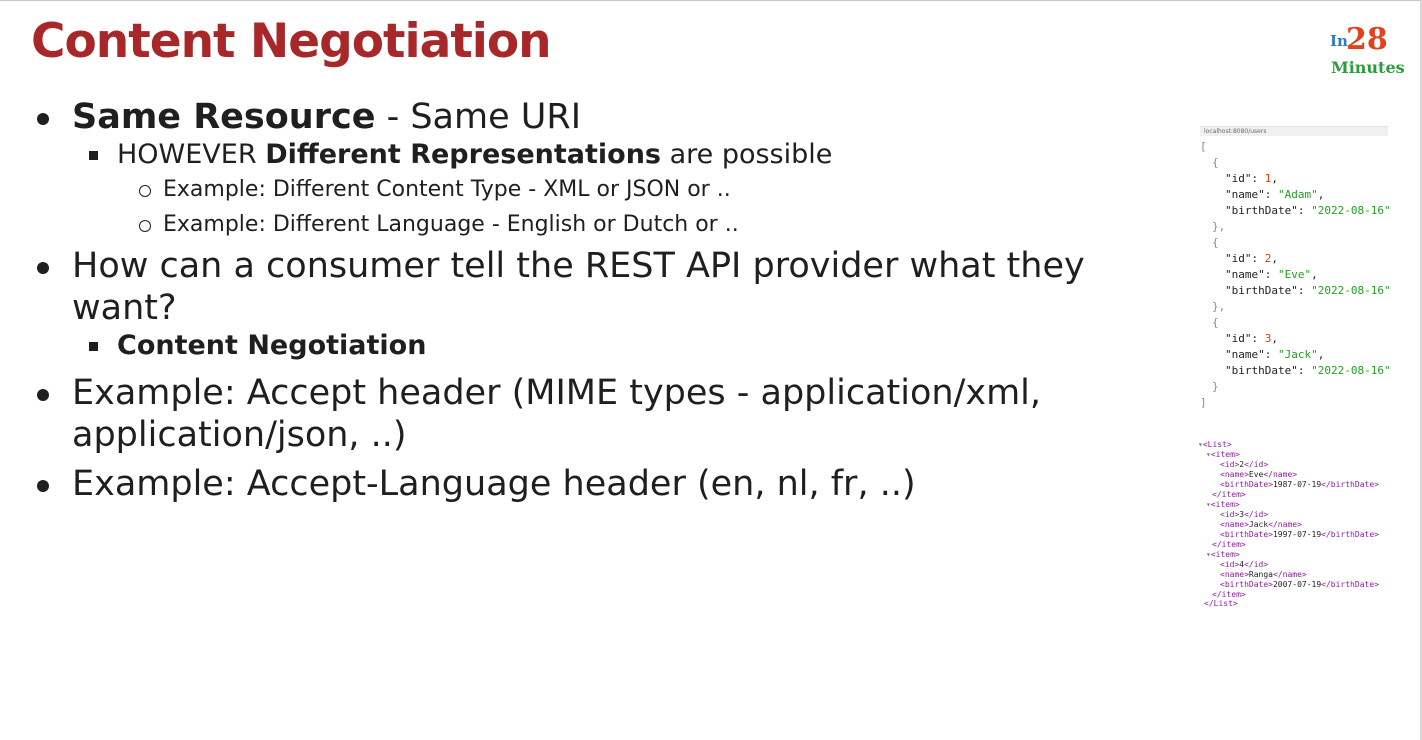 The width and height of the screenshot is (1422, 740). Describe the element at coordinates (224, 117) in the screenshot. I see `bullet-bold-text: Same Resource` at that location.